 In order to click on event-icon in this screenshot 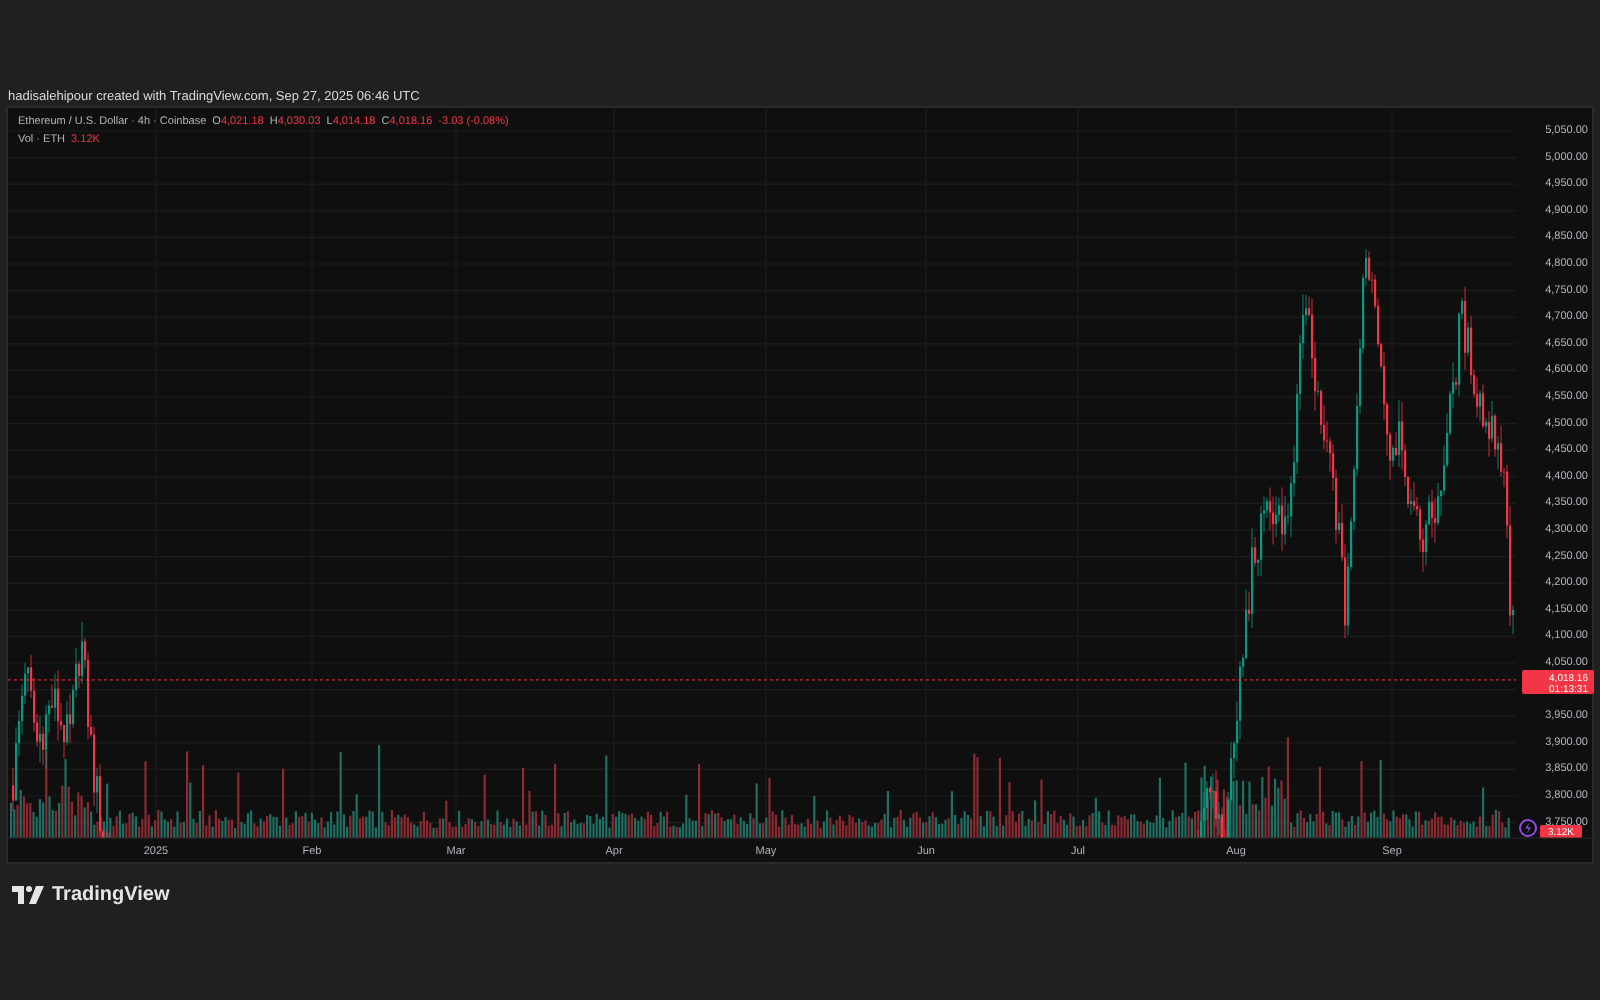, I will do `click(1528, 828)`.